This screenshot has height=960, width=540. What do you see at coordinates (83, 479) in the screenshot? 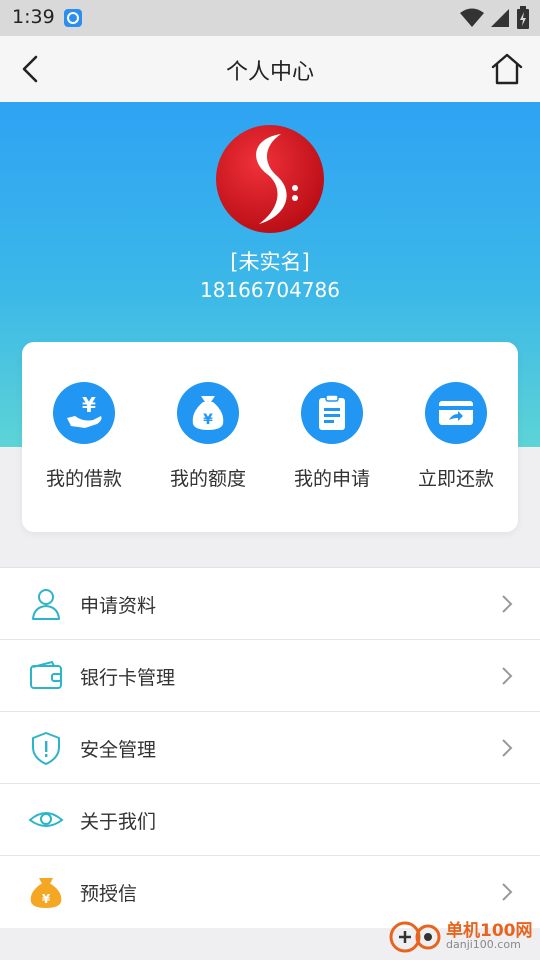
I see `quick-action-label: 我的借款` at bounding box center [83, 479].